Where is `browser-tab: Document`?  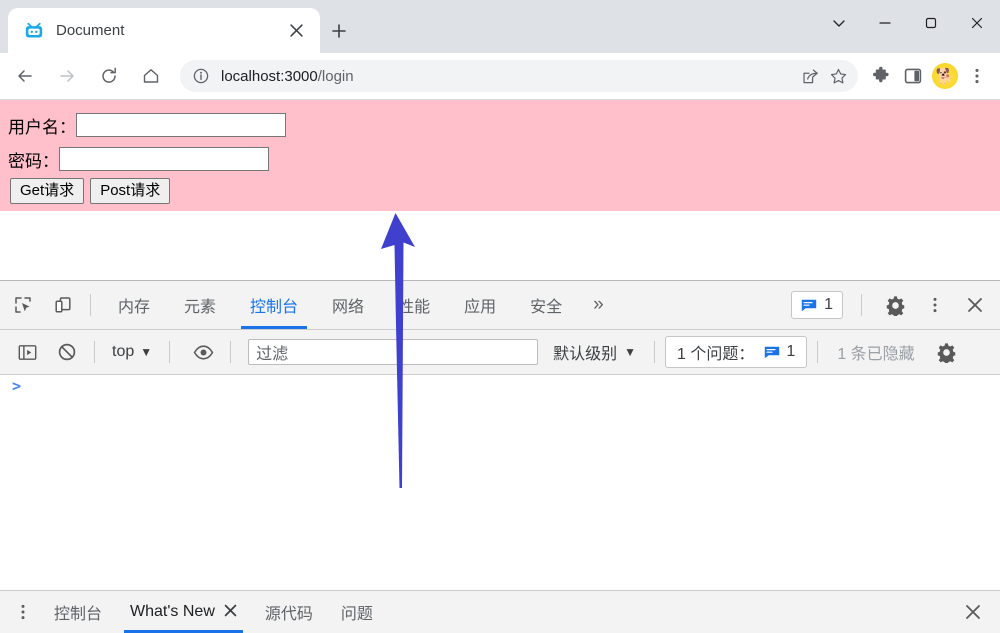
browser-tab: Document is located at coordinates (164, 30).